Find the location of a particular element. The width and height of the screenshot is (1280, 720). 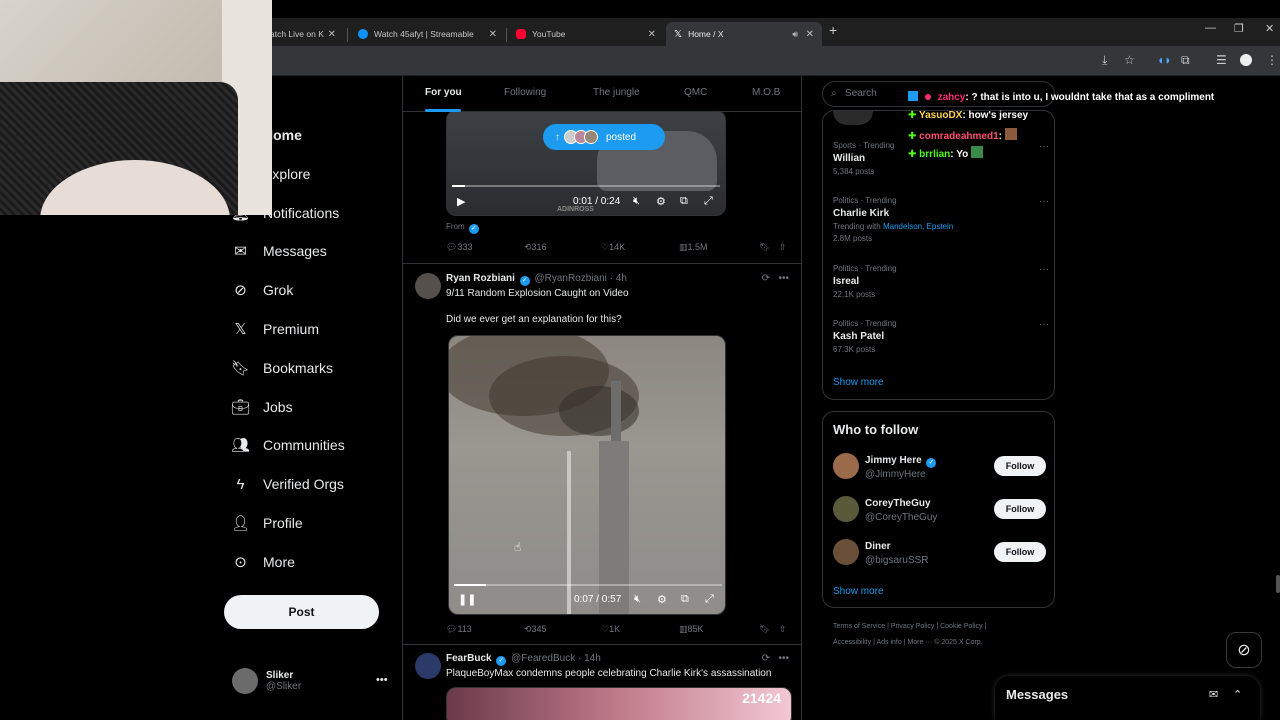

reading-list-icon: ☰ is located at coordinates (1221, 60).